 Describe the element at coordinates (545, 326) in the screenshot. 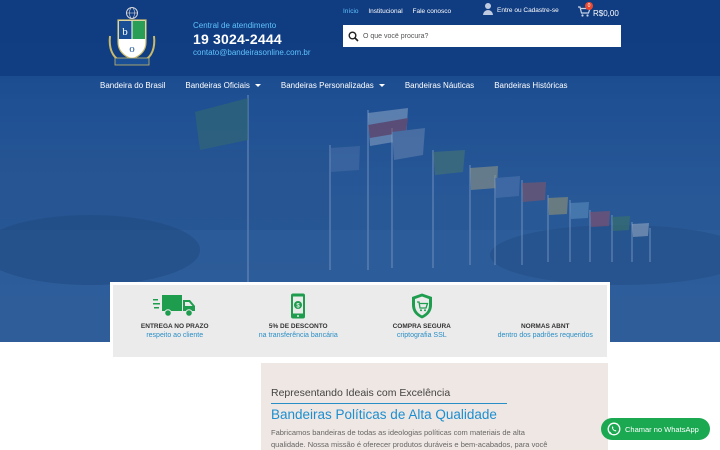

I see `feature-title: NORMAS ABNT` at that location.